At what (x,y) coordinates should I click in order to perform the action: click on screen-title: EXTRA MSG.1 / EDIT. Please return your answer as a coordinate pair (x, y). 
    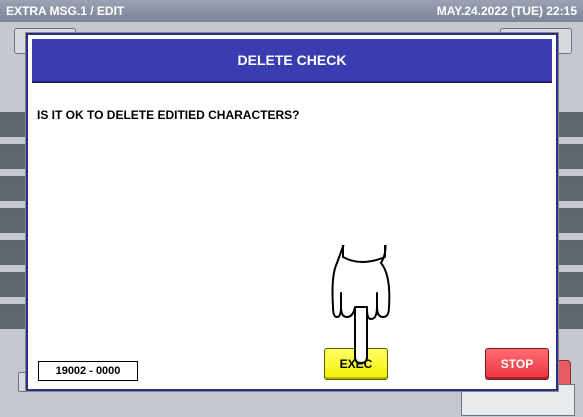
    Looking at the image, I should click on (65, 11).